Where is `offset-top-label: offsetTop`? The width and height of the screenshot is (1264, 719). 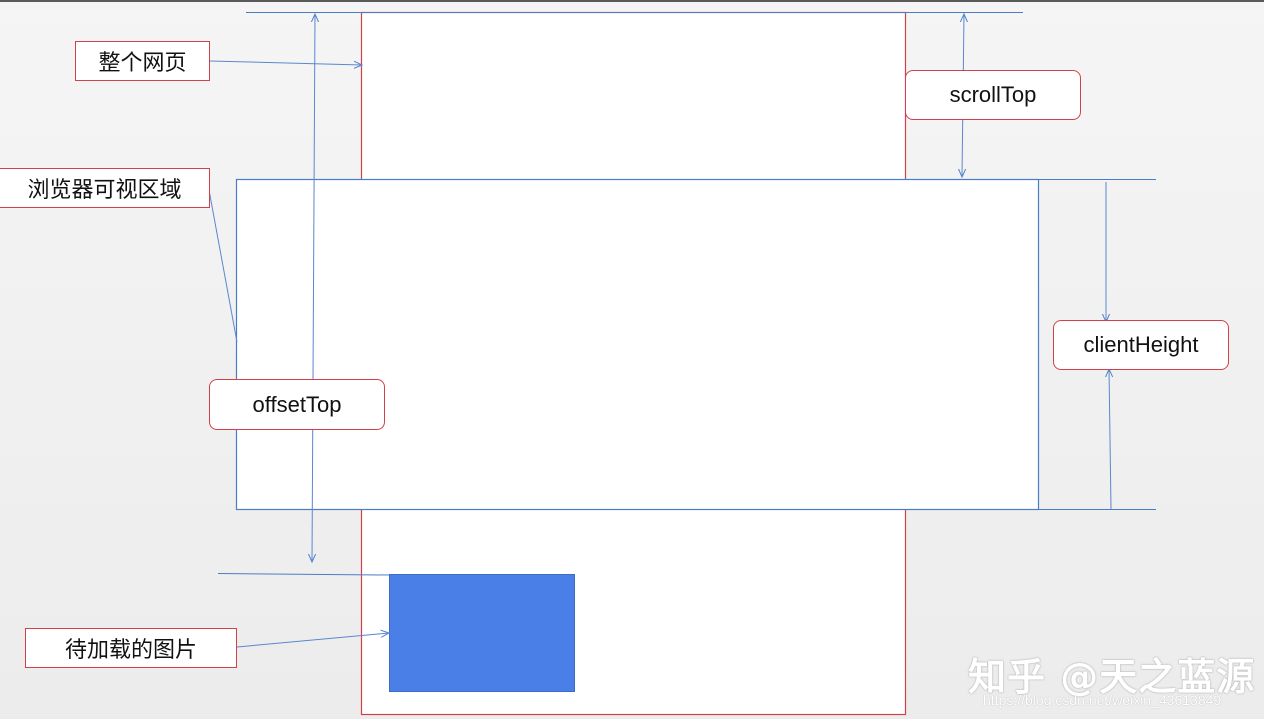
offset-top-label: offsetTop is located at coordinates (297, 404).